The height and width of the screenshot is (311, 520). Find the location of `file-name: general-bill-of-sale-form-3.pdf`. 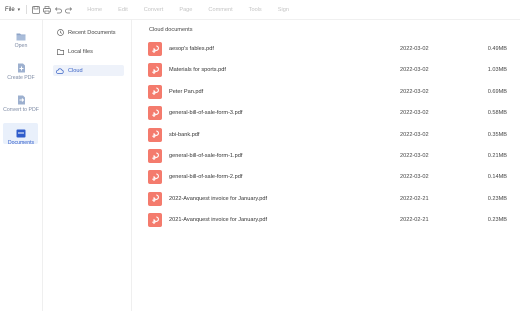

file-name: general-bill-of-sale-form-3.pdf is located at coordinates (206, 113).